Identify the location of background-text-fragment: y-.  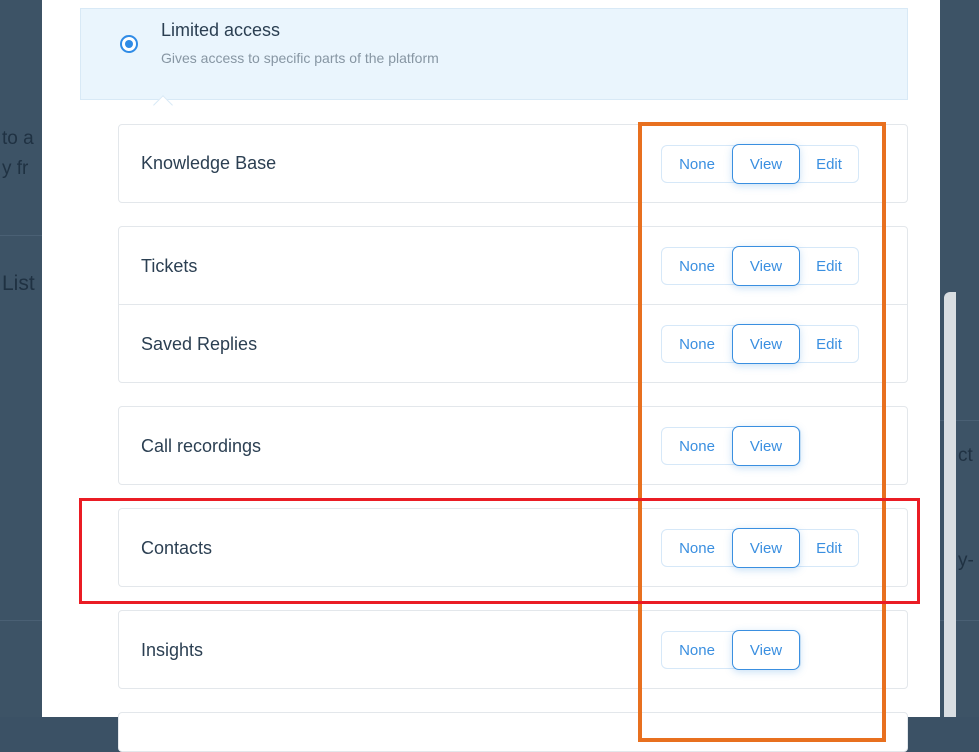
(966, 560).